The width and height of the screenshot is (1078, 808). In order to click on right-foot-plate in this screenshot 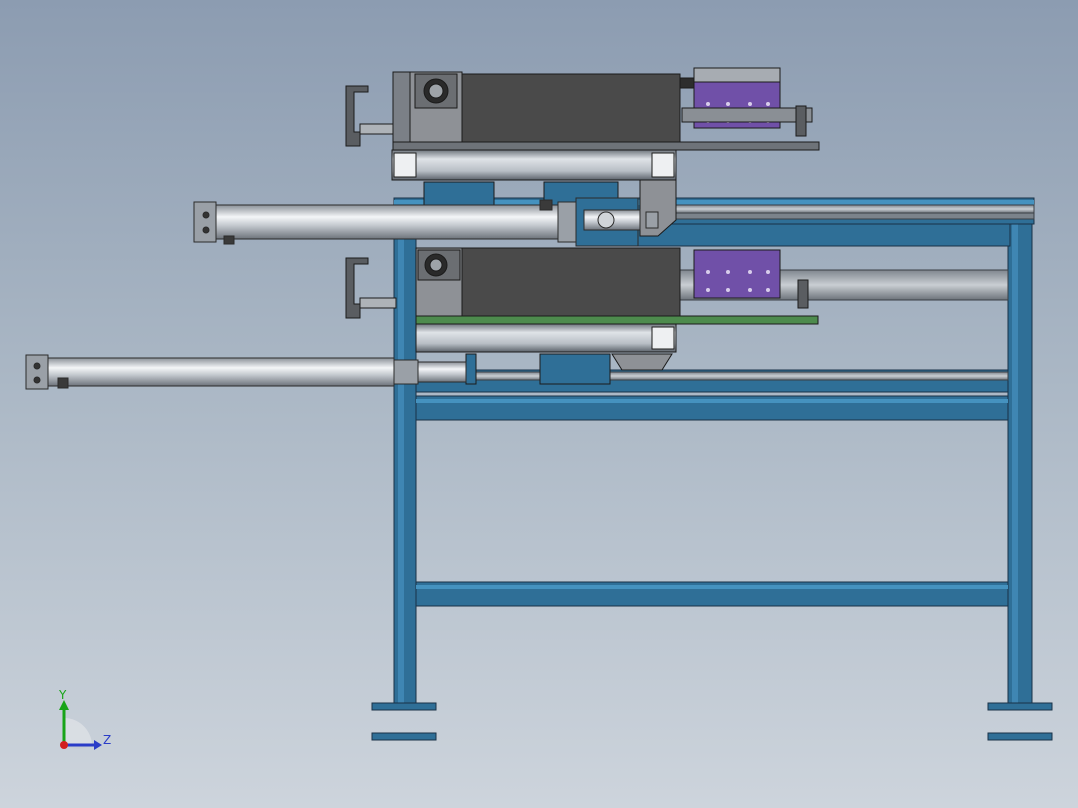, I will do `click(1020, 706)`.